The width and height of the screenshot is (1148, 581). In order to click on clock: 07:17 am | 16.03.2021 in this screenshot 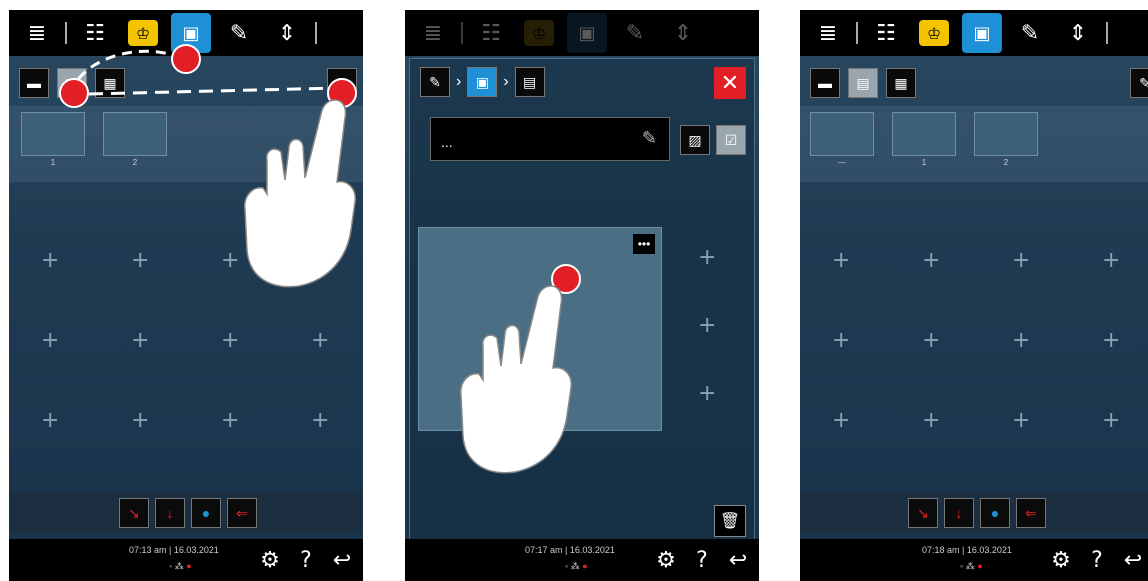, I will do `click(570, 550)`.